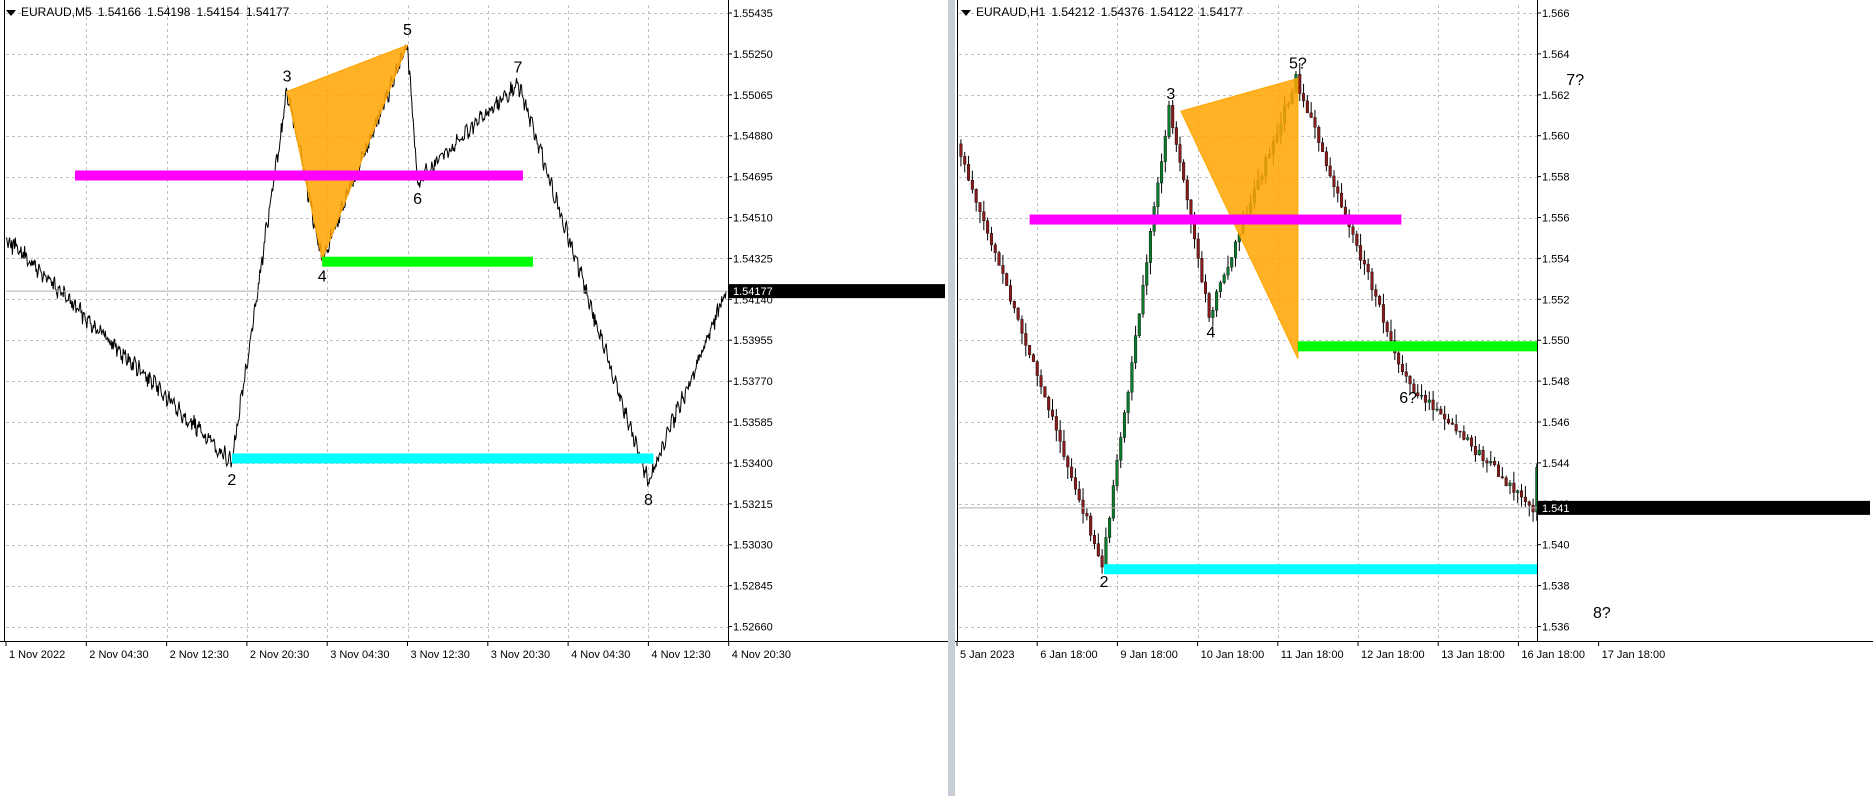  Describe the element at coordinates (1073, 12) in the screenshot. I see `open-value: 1.54212` at that location.